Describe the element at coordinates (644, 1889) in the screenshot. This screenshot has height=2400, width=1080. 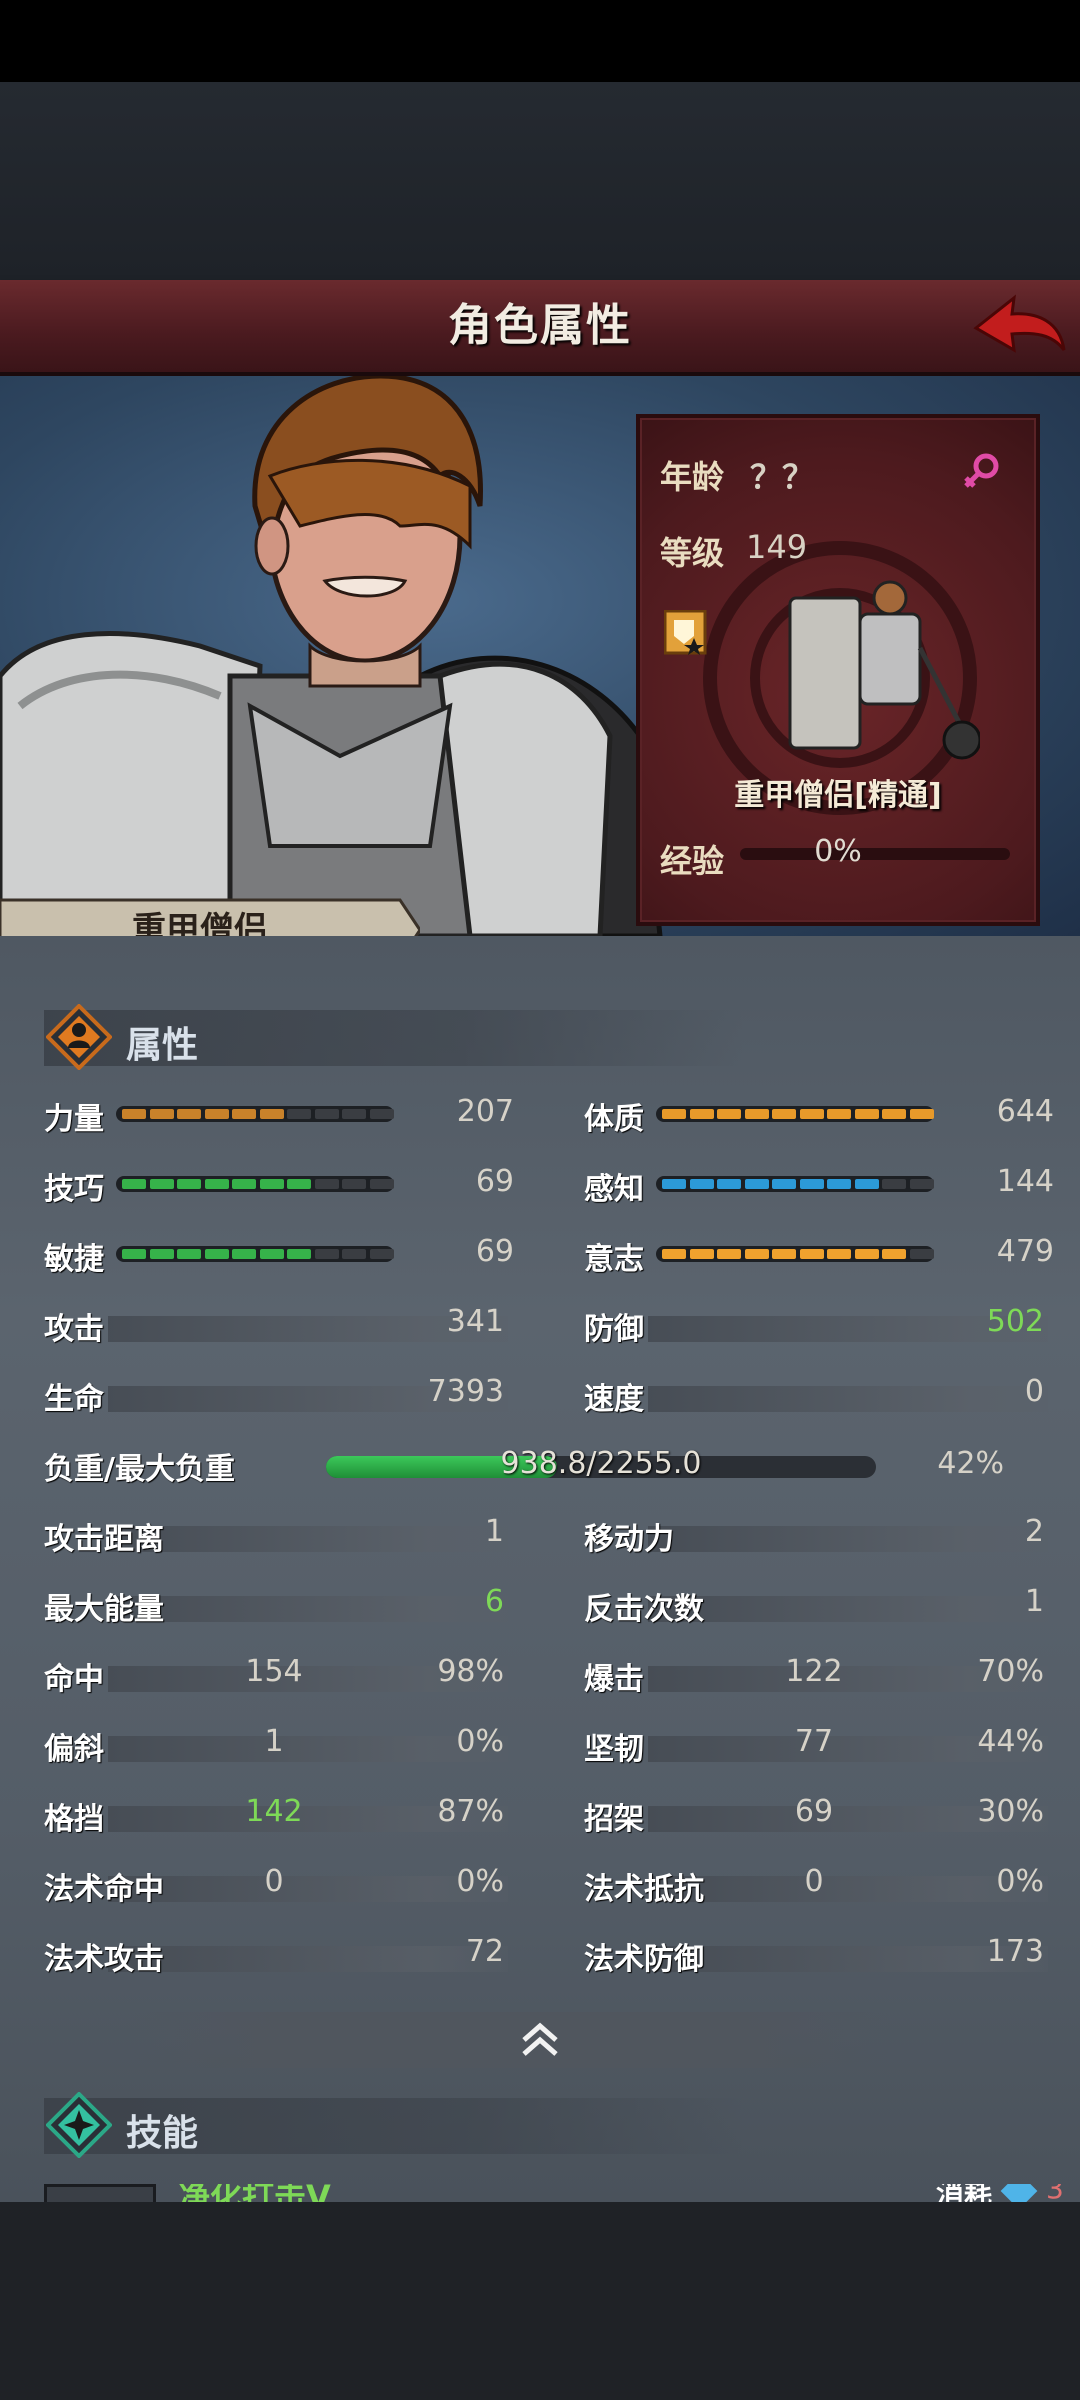
I see `stat-label: 法术抵抗` at that location.